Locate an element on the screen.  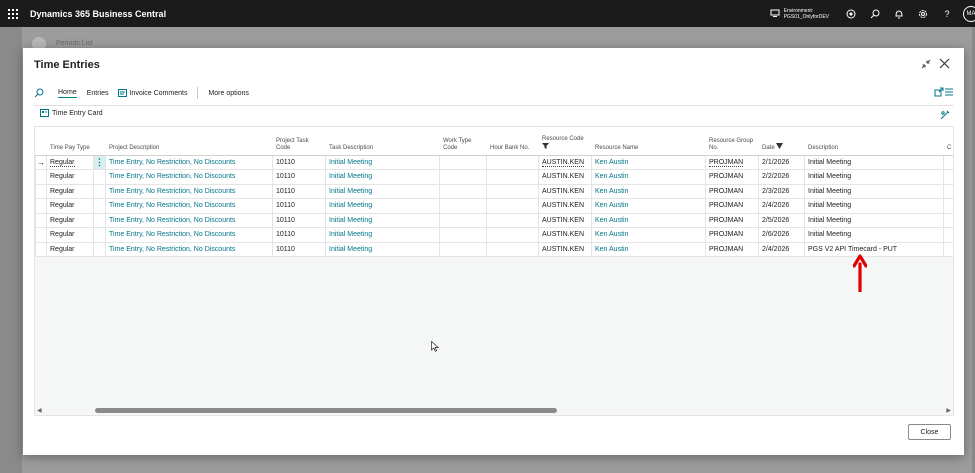
bell-icon is located at coordinates (899, 13).